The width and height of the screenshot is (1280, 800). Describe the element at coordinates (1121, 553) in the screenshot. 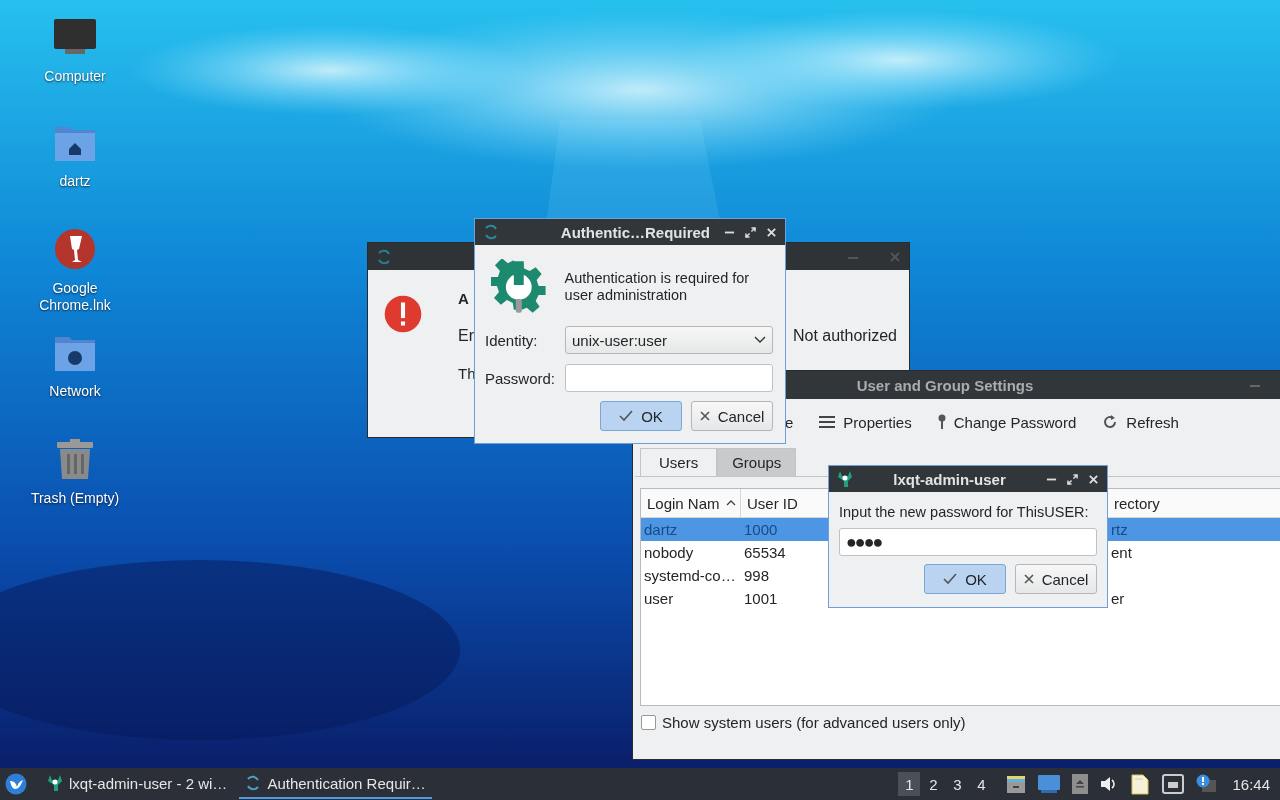

I see `table-cell-text: ent` at that location.